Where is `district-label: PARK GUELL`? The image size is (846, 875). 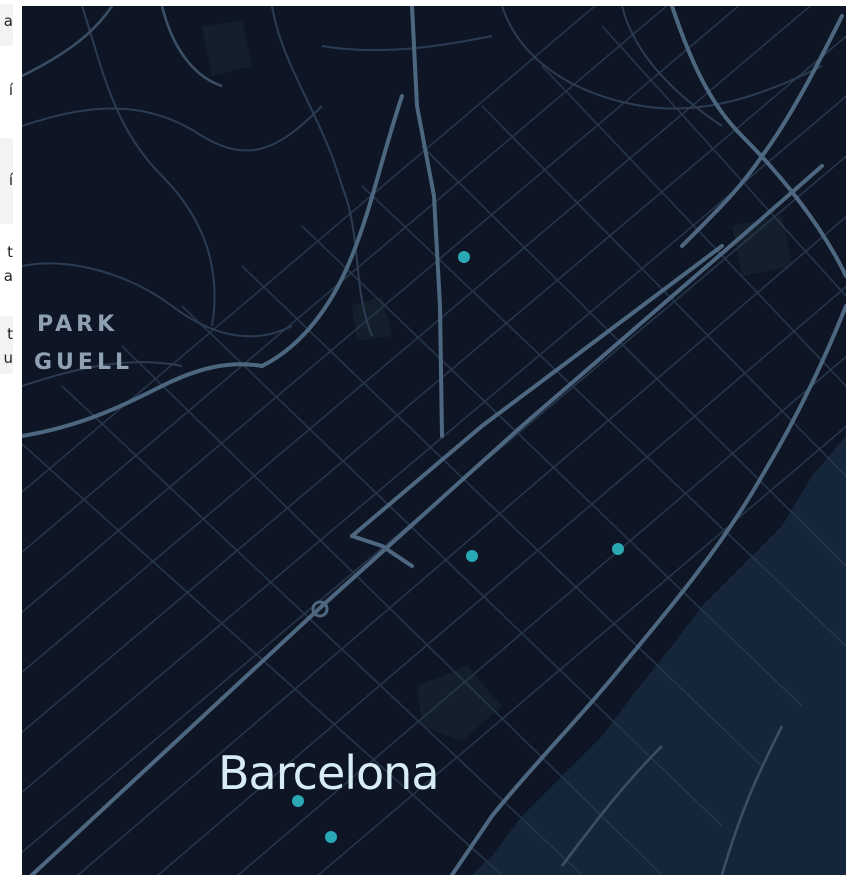
district-label: PARK GUELL is located at coordinates (83, 344).